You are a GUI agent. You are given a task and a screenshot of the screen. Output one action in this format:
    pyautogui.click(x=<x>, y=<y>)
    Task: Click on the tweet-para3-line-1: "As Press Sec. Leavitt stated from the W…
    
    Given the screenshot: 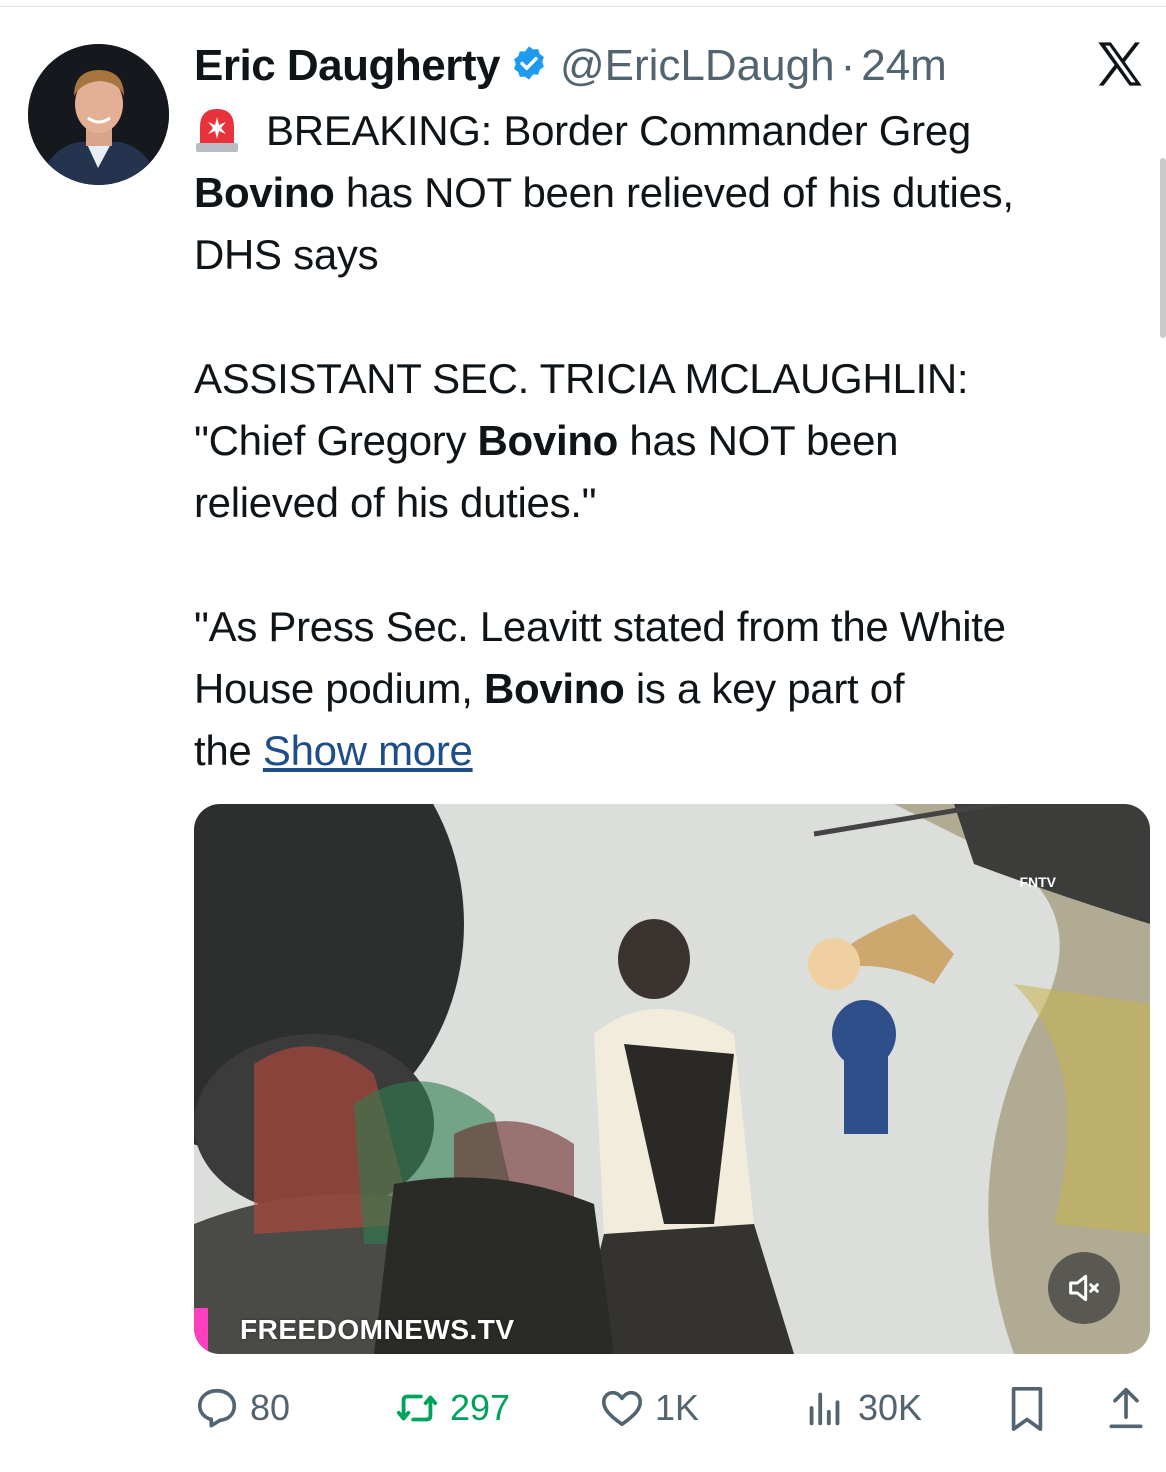 What is the action you would take?
    pyautogui.click(x=600, y=626)
    